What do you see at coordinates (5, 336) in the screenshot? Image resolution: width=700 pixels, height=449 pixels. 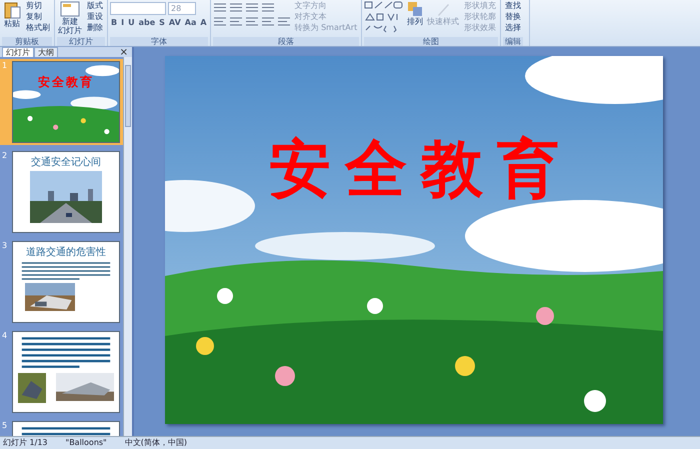 I see `slide-number: 4` at bounding box center [5, 336].